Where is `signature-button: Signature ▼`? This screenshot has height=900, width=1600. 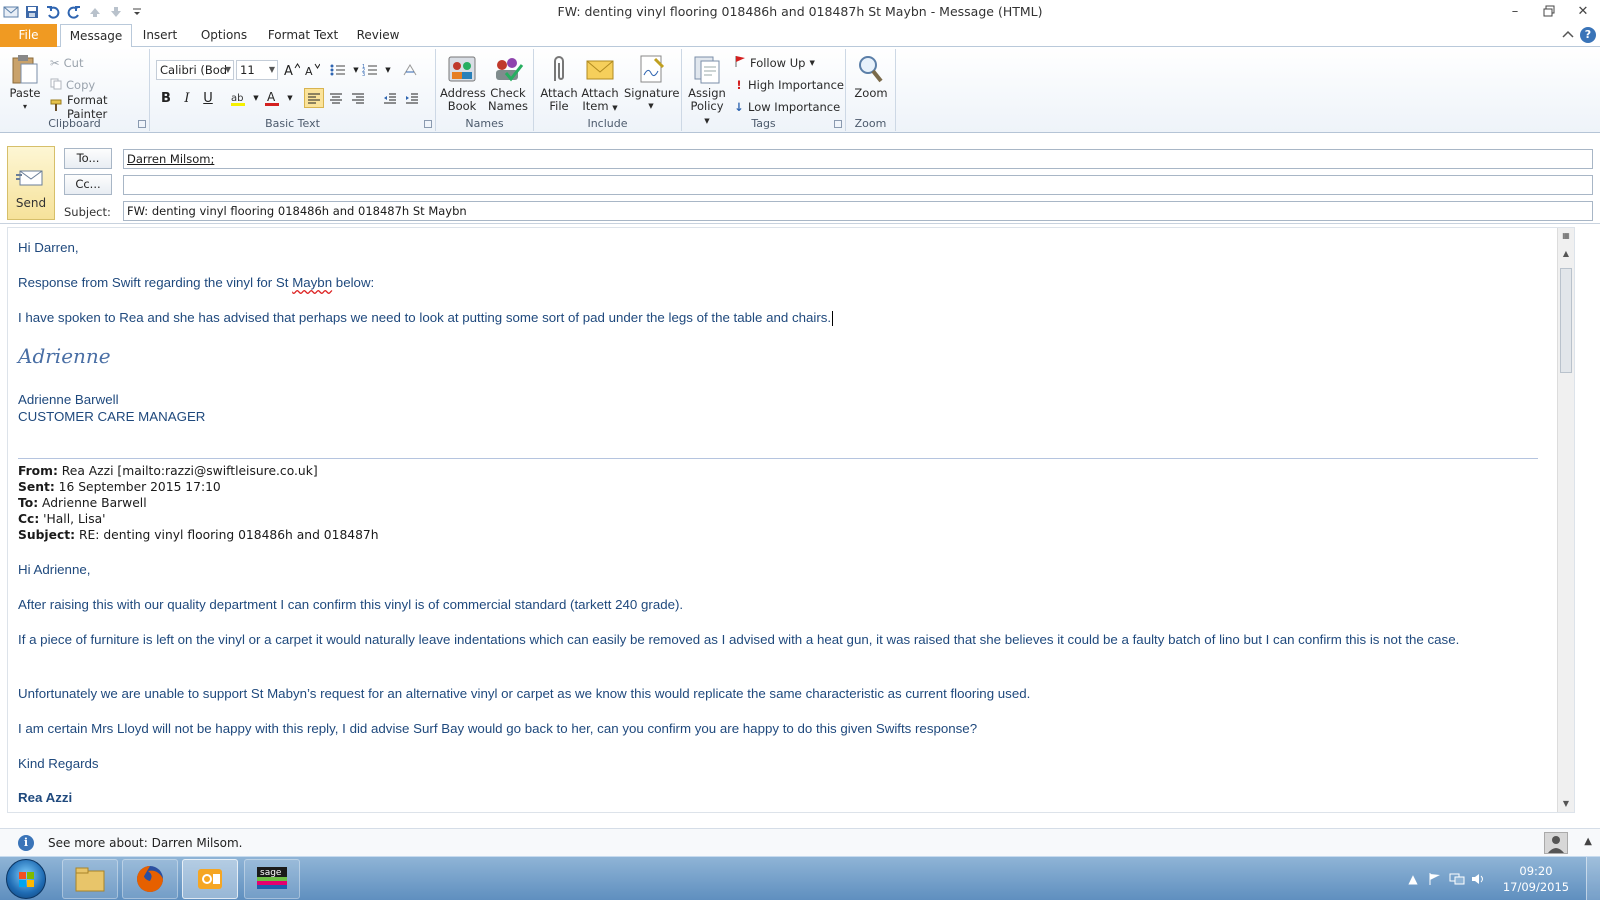
signature-button: Signature ▼ is located at coordinates (652, 83).